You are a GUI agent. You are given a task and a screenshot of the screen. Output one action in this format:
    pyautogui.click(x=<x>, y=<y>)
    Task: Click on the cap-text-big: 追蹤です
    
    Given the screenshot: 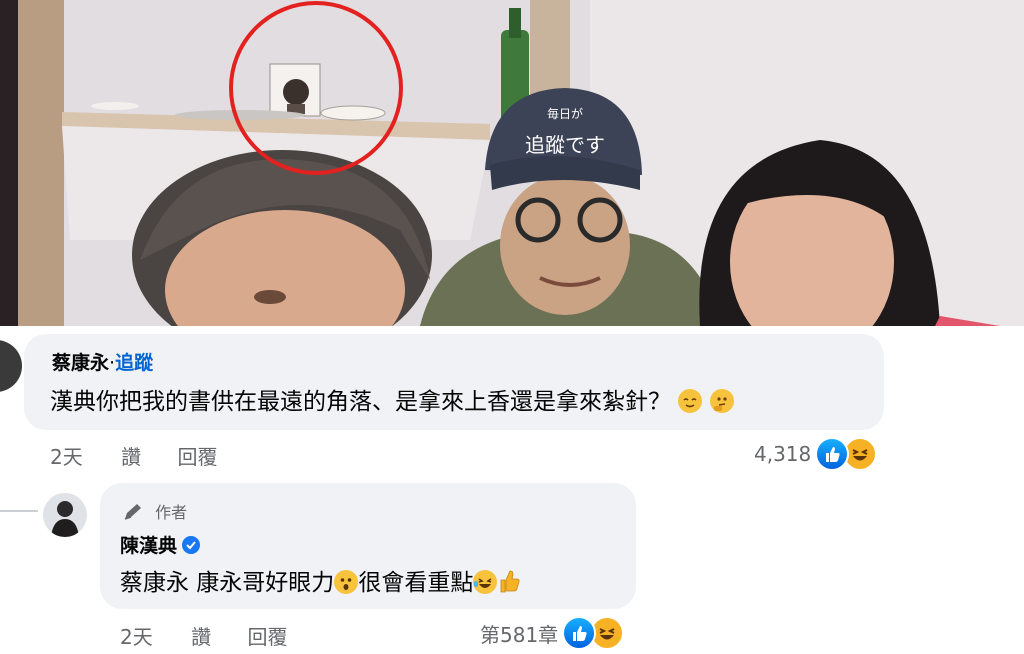 What is the action you would take?
    pyautogui.click(x=565, y=145)
    